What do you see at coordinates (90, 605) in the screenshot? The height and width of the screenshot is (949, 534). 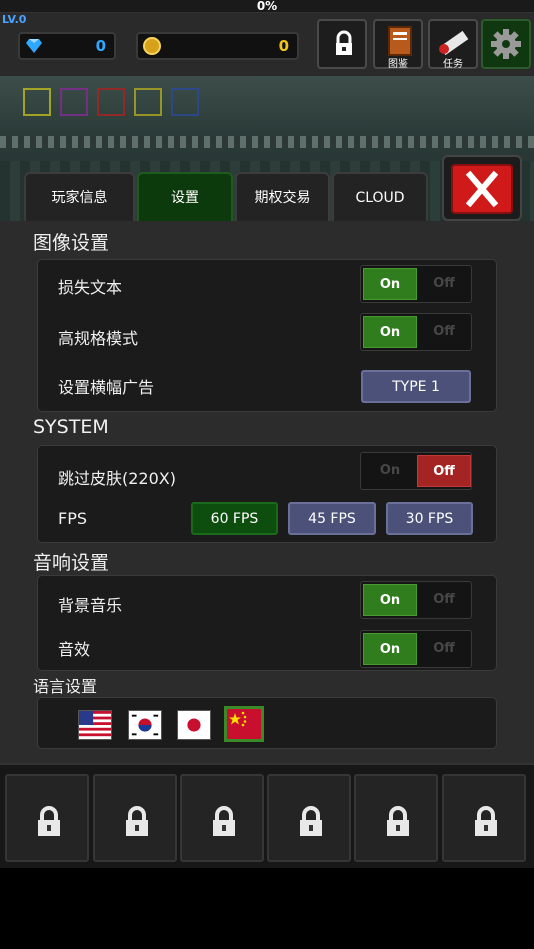 I see `bgm-label: 背景音乐` at bounding box center [90, 605].